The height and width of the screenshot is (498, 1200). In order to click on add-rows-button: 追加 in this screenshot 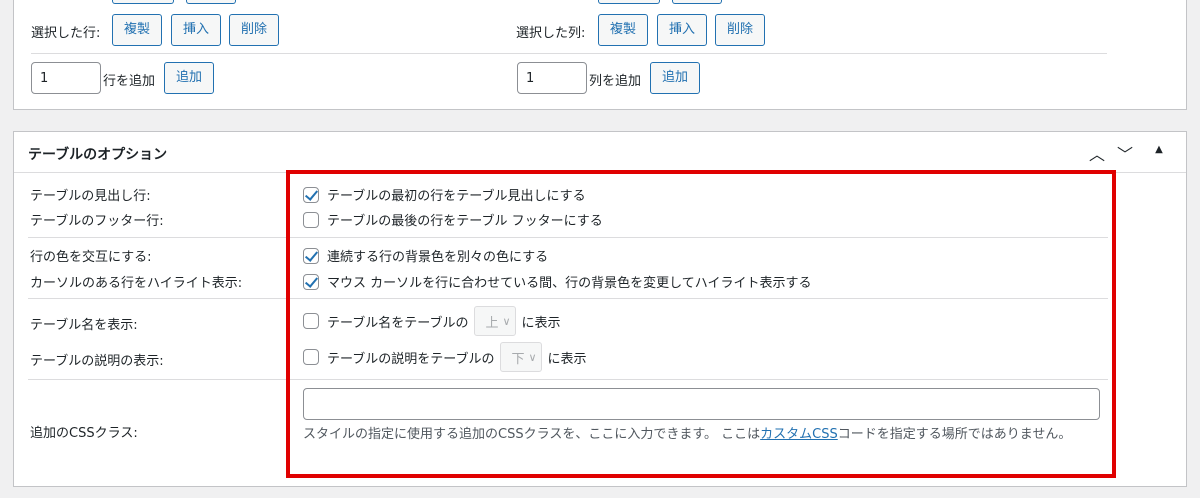, I will do `click(189, 78)`.